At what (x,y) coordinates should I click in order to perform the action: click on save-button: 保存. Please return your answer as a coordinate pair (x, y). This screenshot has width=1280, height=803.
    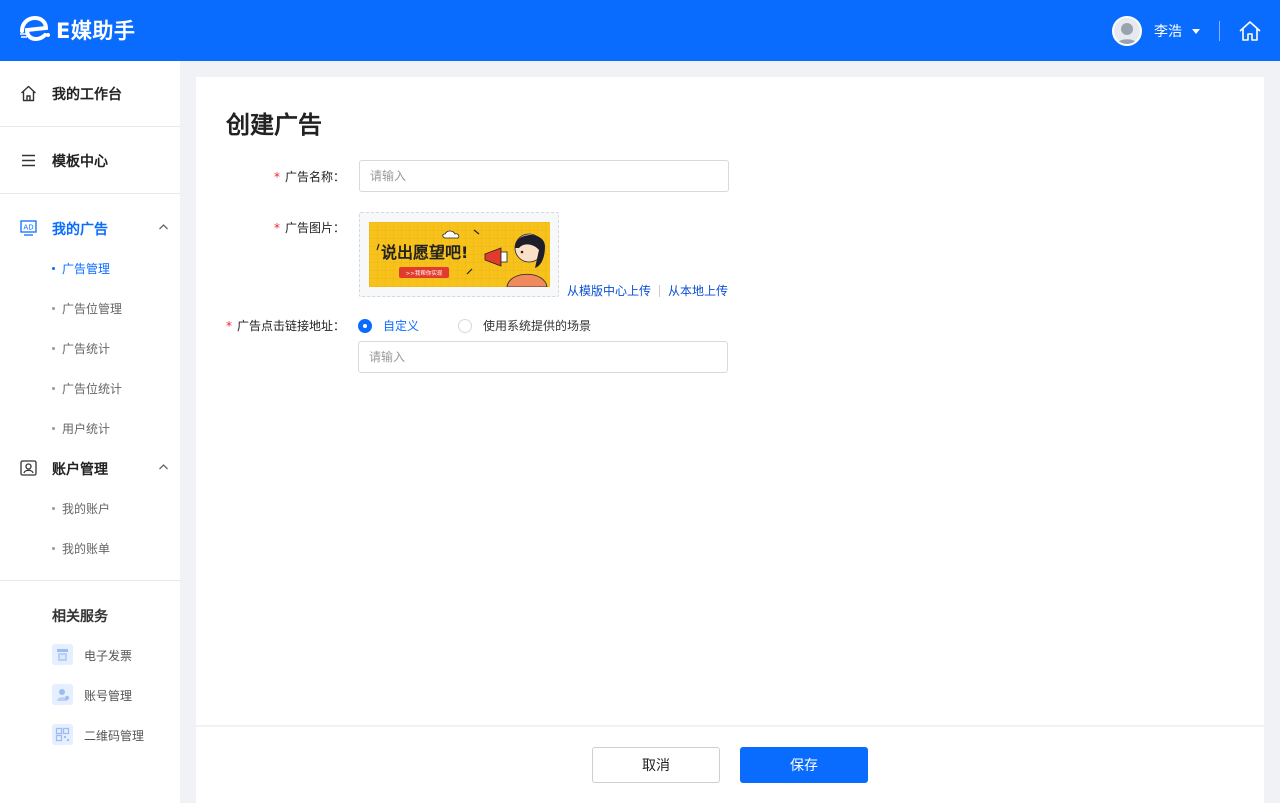
    Looking at the image, I should click on (804, 765).